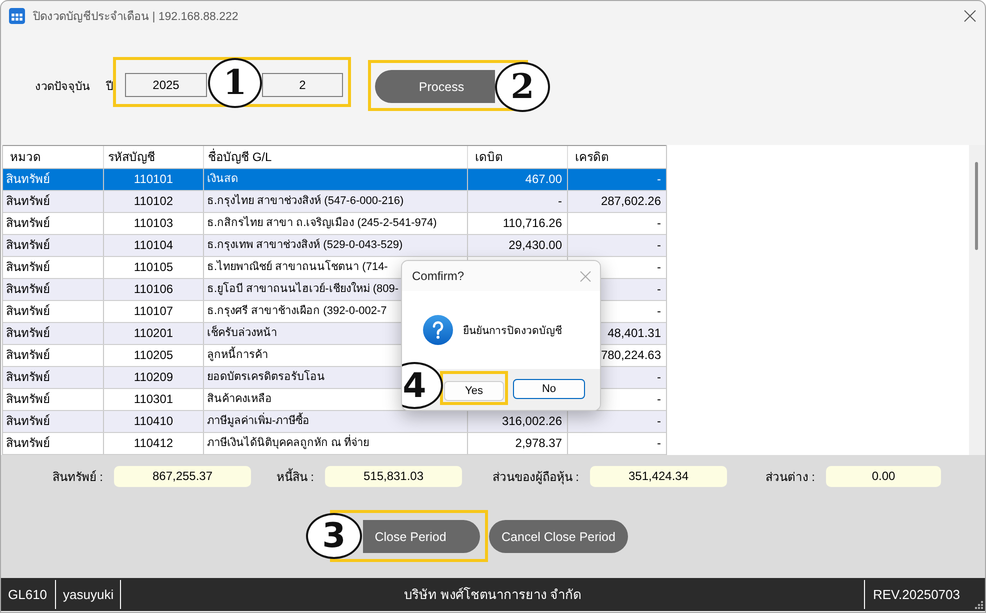  What do you see at coordinates (512, 331) in the screenshot?
I see `dialog-message: ยืนยันการปิดงวดบัญชี` at bounding box center [512, 331].